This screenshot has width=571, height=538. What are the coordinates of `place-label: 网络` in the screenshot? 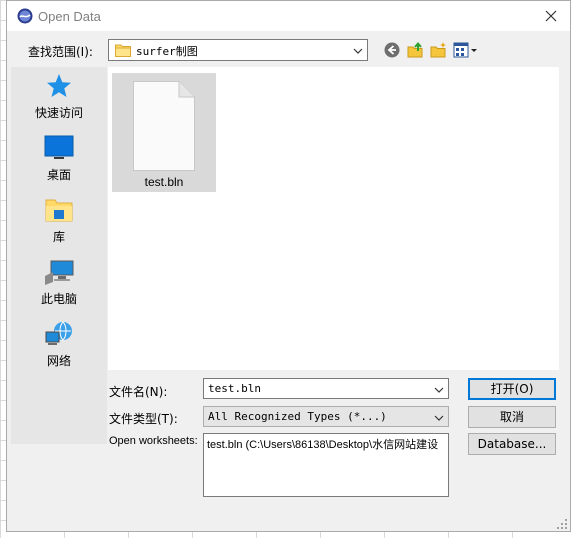 It's located at (58, 361).